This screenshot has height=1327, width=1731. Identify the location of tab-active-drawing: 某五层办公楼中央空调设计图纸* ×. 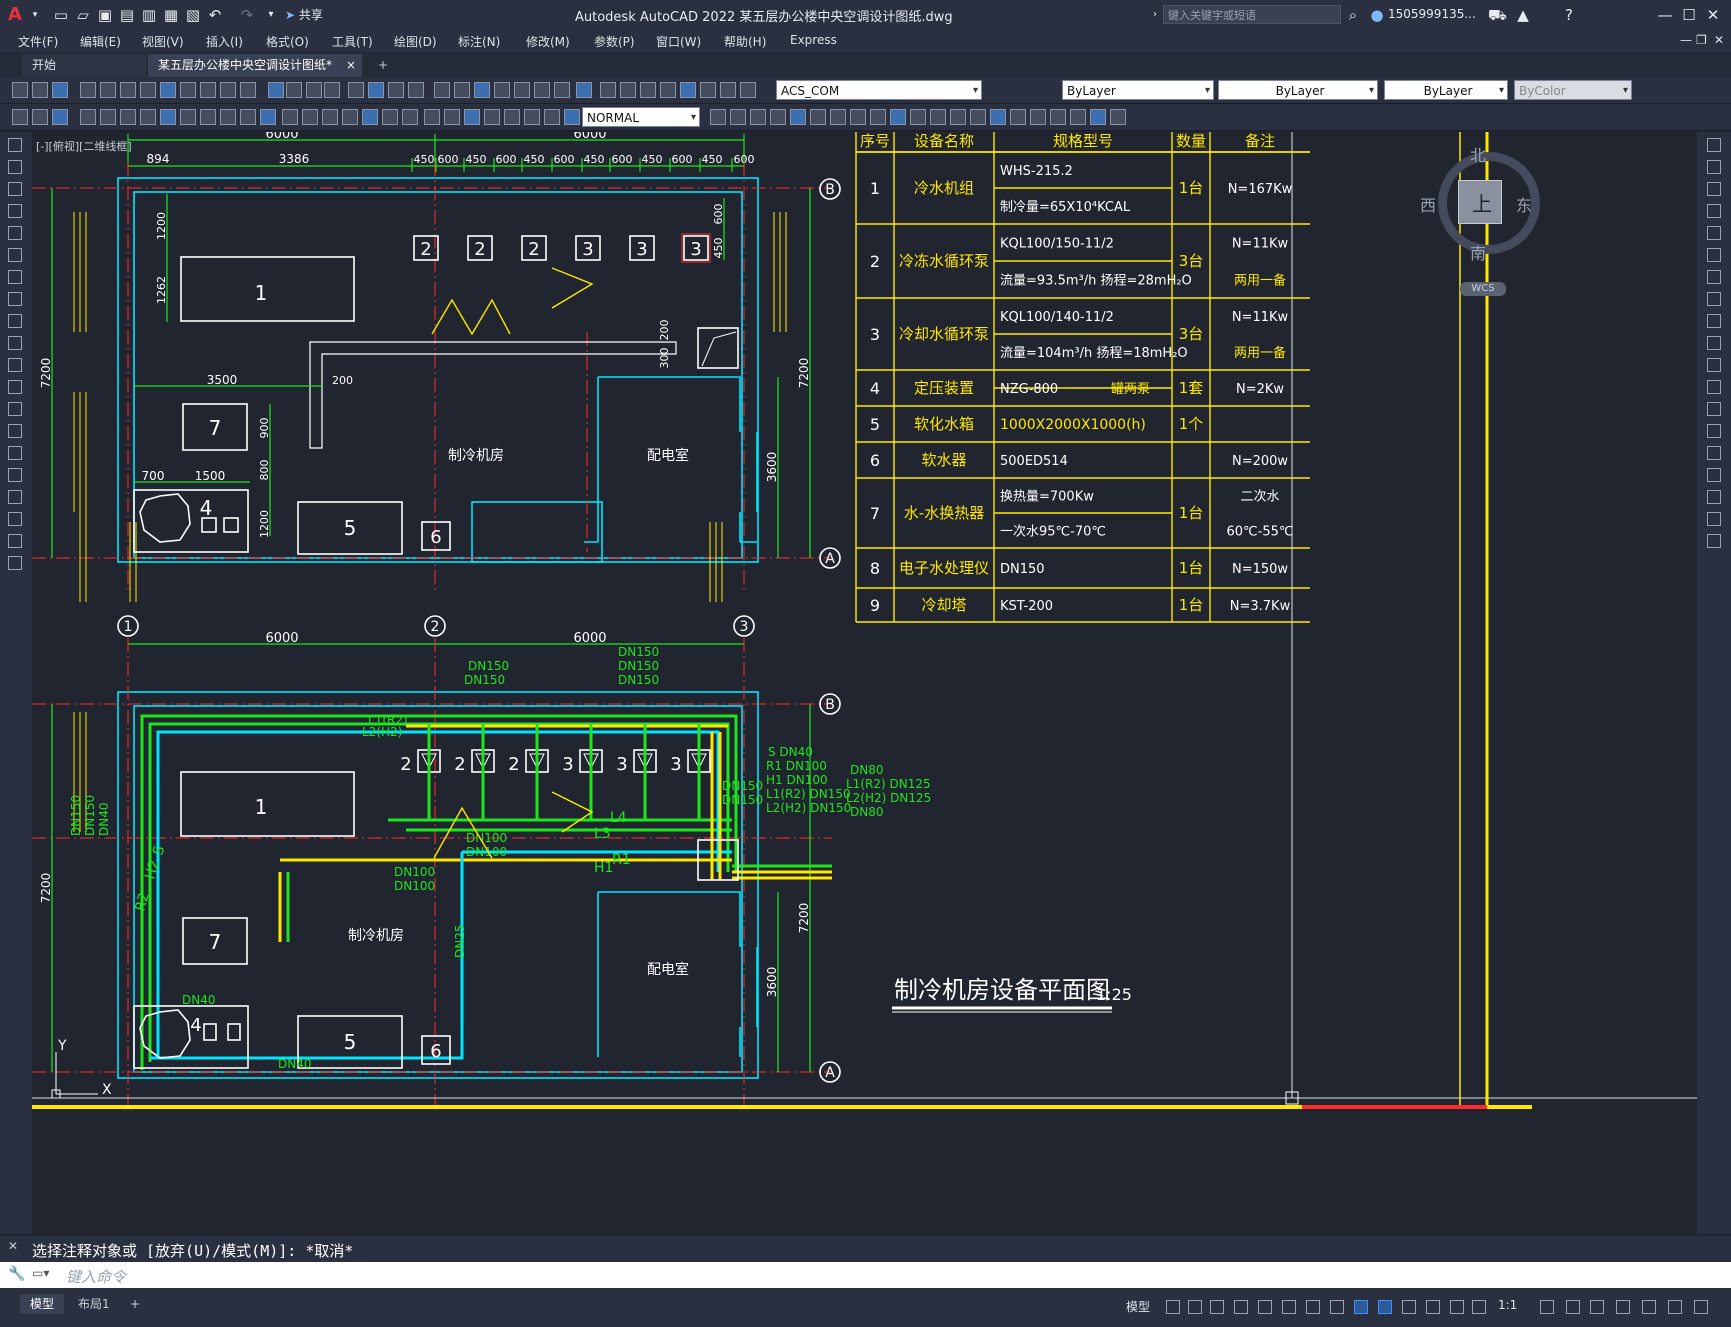
(255, 65).